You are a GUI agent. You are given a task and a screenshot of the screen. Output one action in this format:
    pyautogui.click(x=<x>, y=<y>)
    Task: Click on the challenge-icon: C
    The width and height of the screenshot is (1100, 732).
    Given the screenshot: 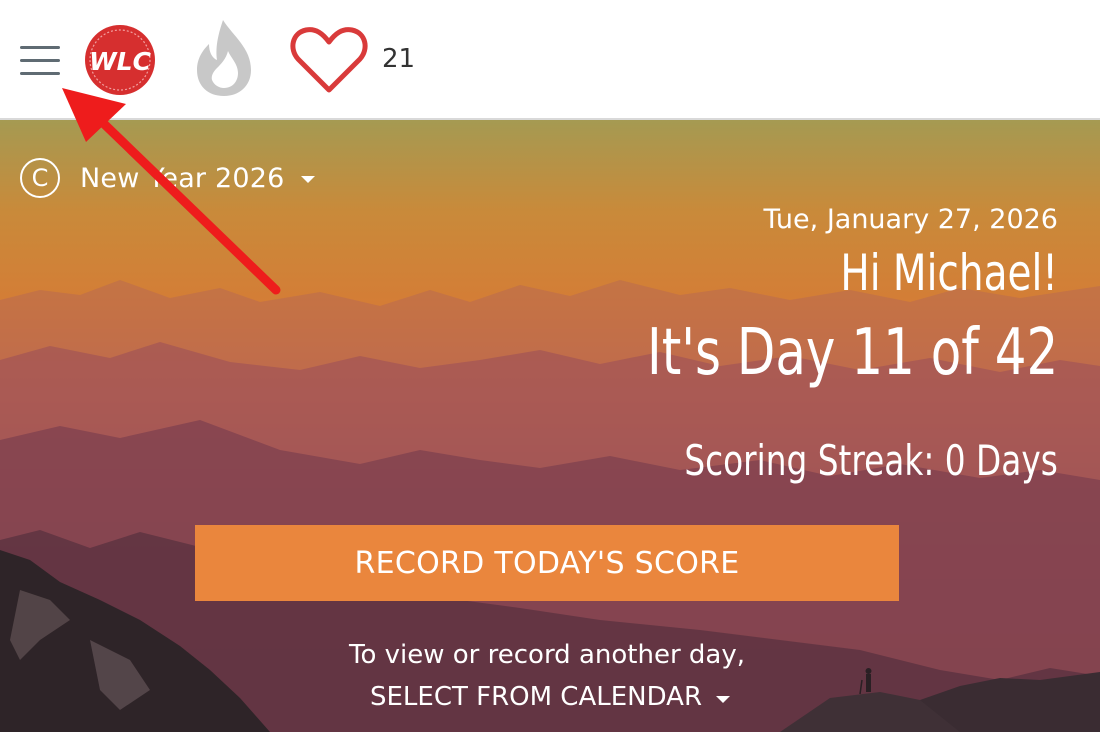 What is the action you would take?
    pyautogui.click(x=40, y=178)
    